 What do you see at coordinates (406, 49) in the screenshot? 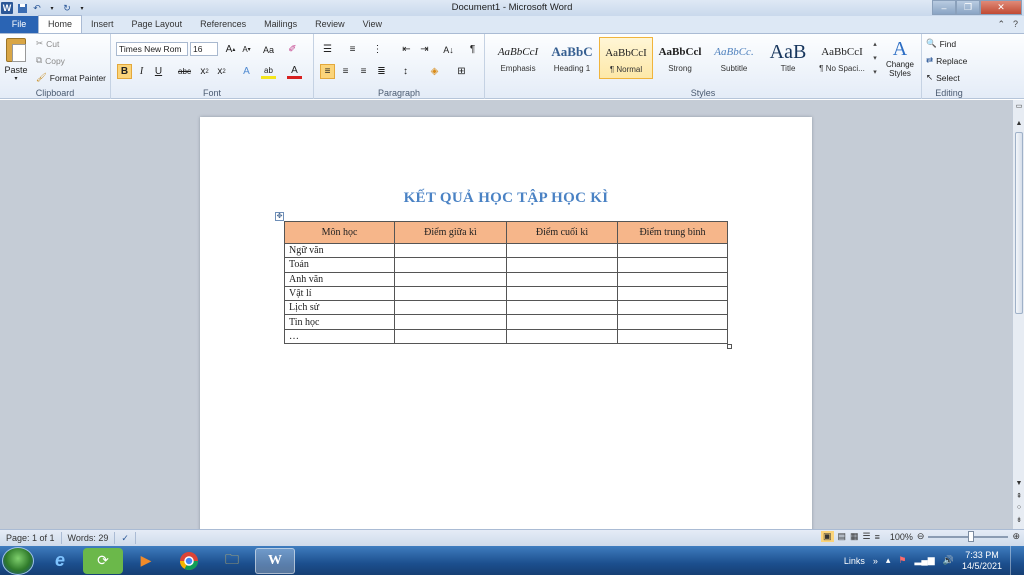
I see `decrease-indent-icon: ⇤` at bounding box center [406, 49].